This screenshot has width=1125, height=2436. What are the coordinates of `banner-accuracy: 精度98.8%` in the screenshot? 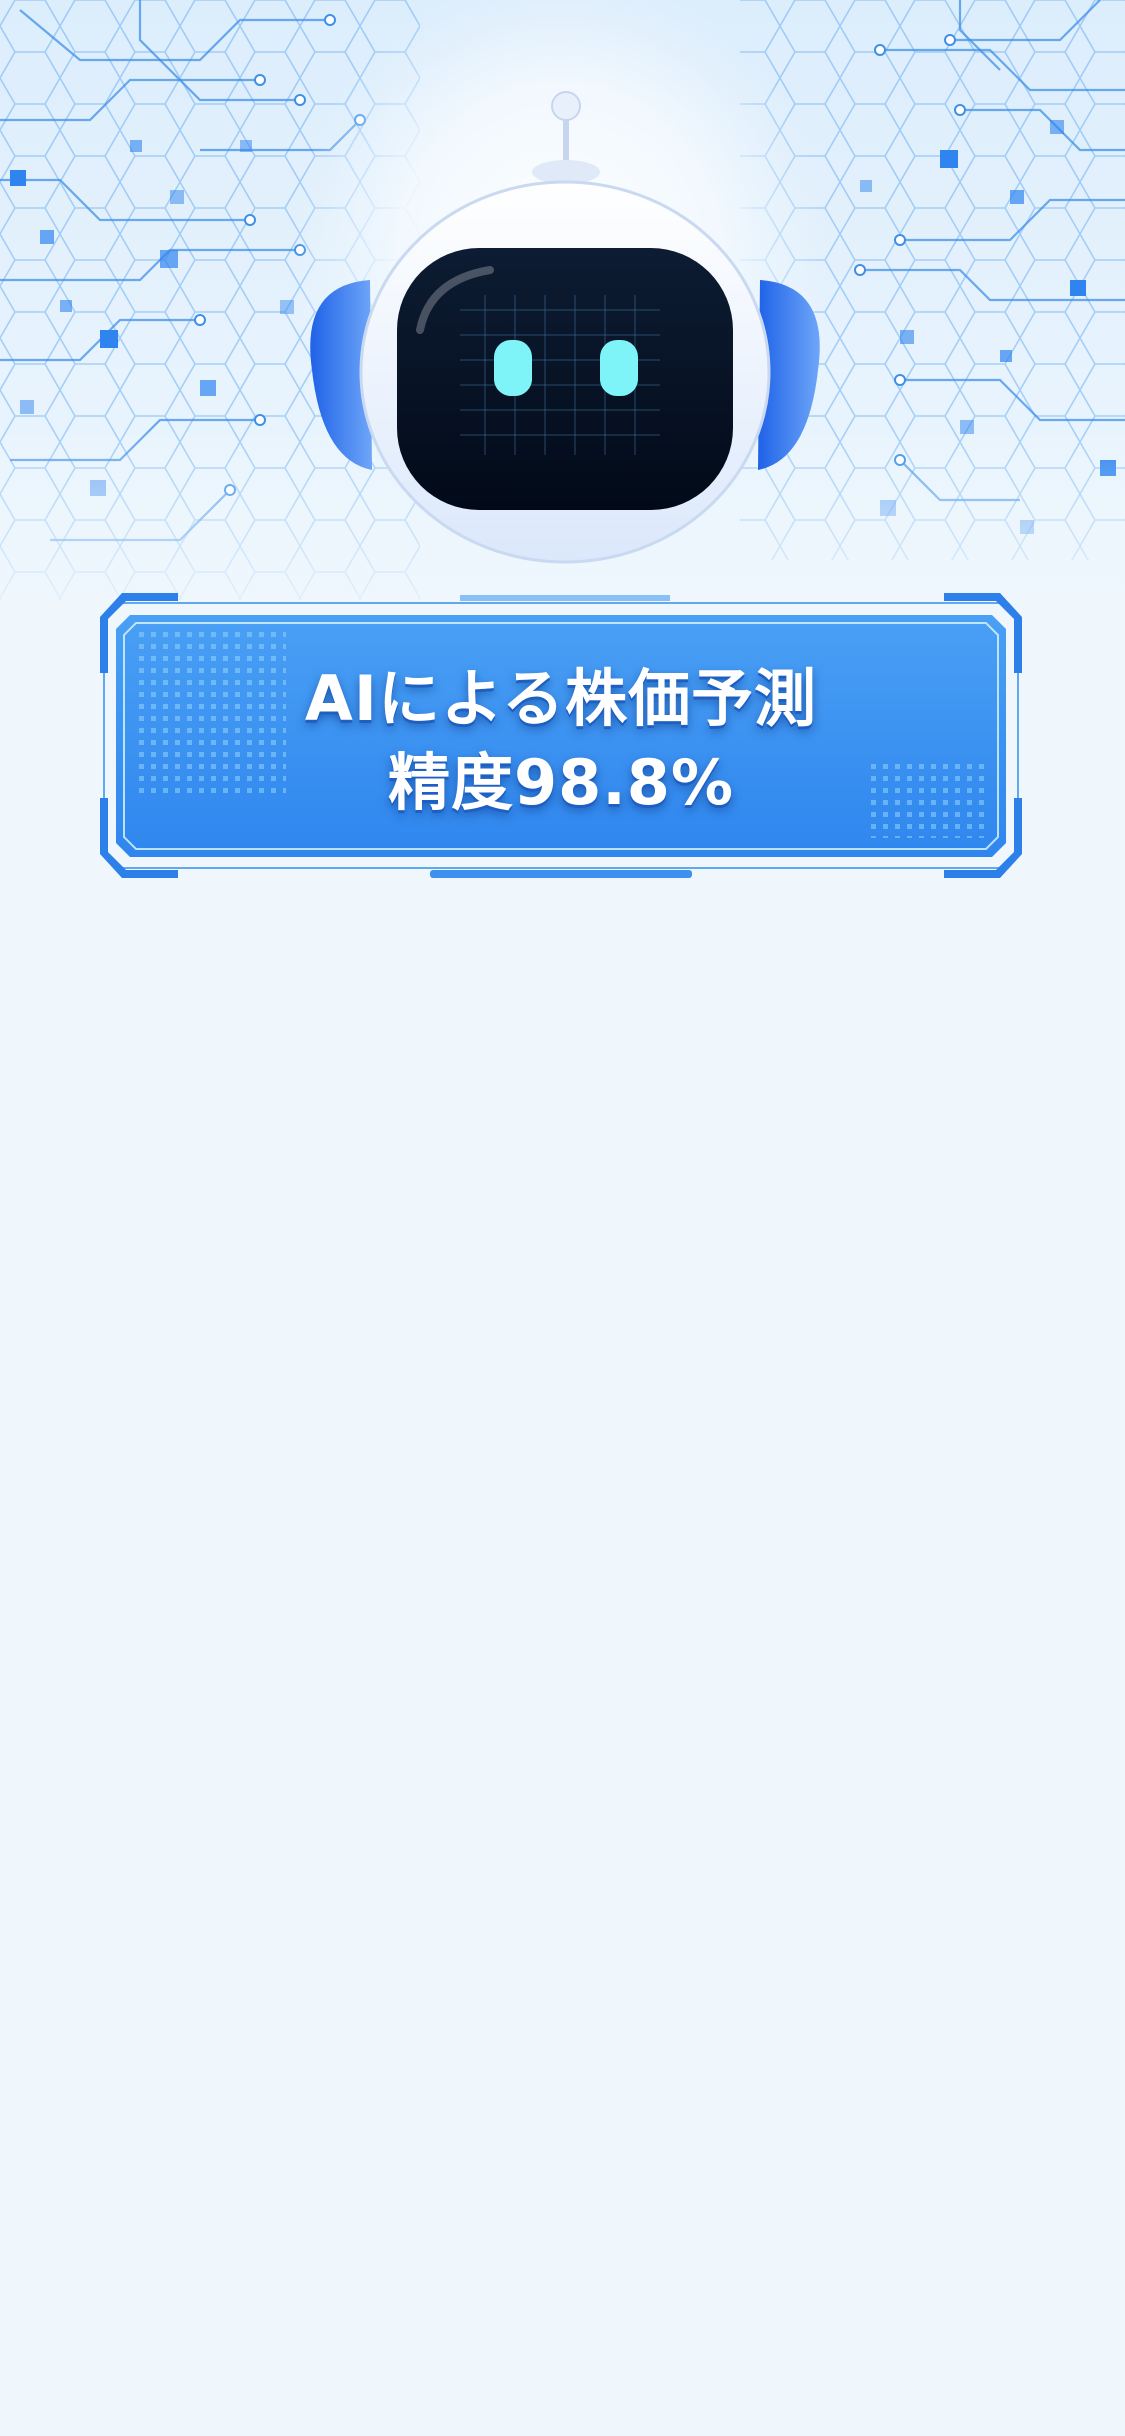 It's located at (561, 782).